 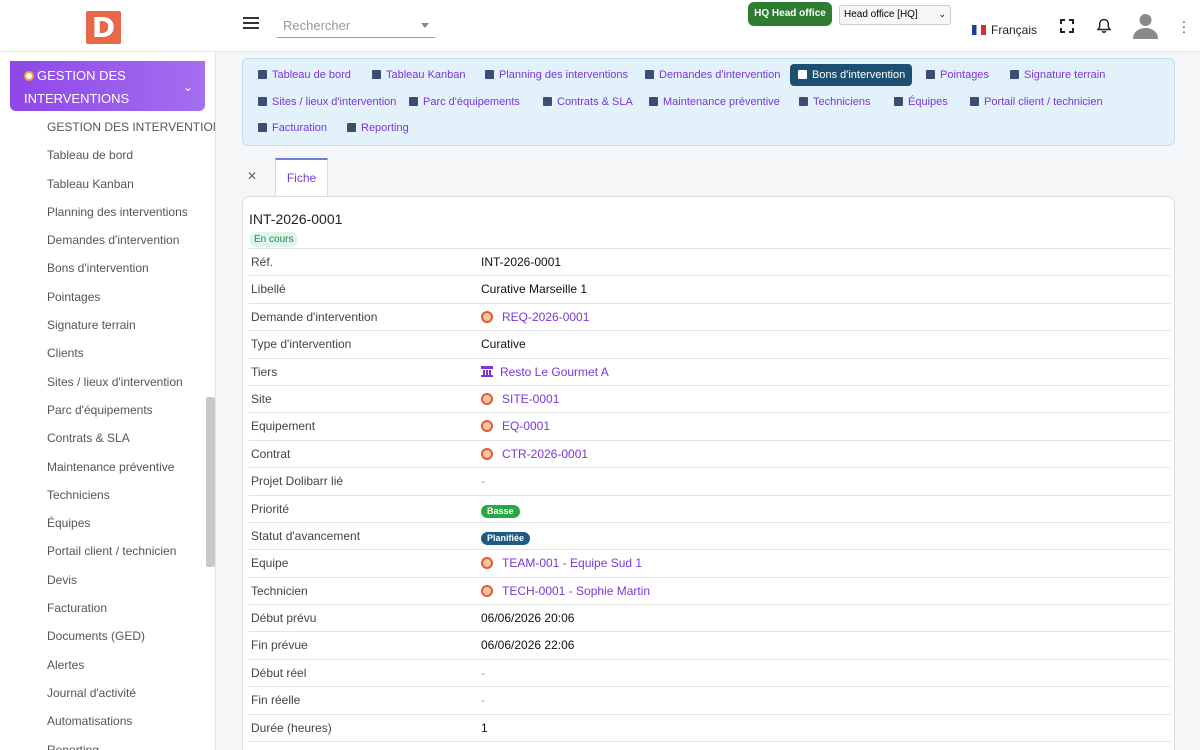 What do you see at coordinates (565, 591) in the screenshot?
I see `technician-link: TECH-0001 - Sophie Martin` at bounding box center [565, 591].